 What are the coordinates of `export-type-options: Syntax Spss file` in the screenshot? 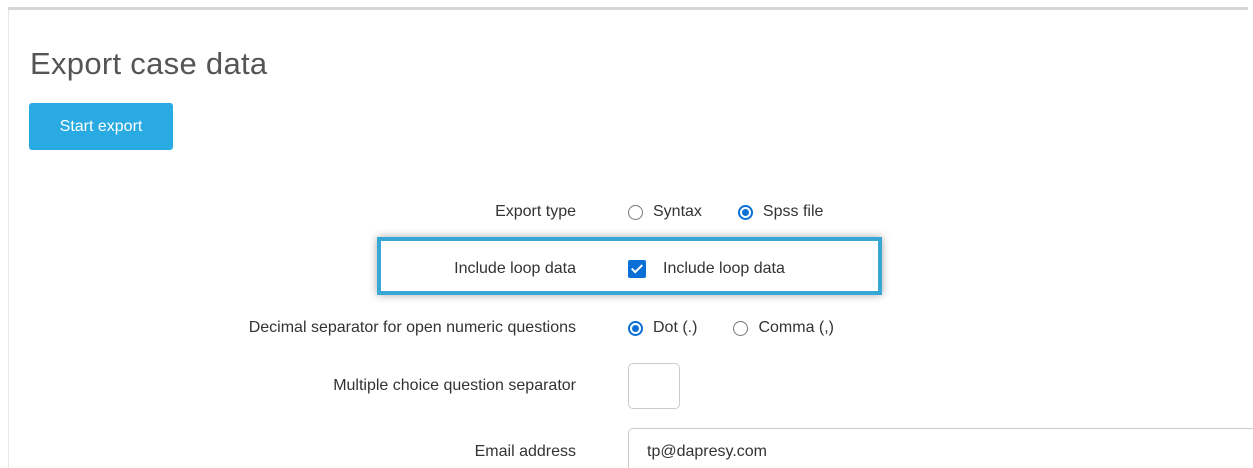 It's located at (743, 212).